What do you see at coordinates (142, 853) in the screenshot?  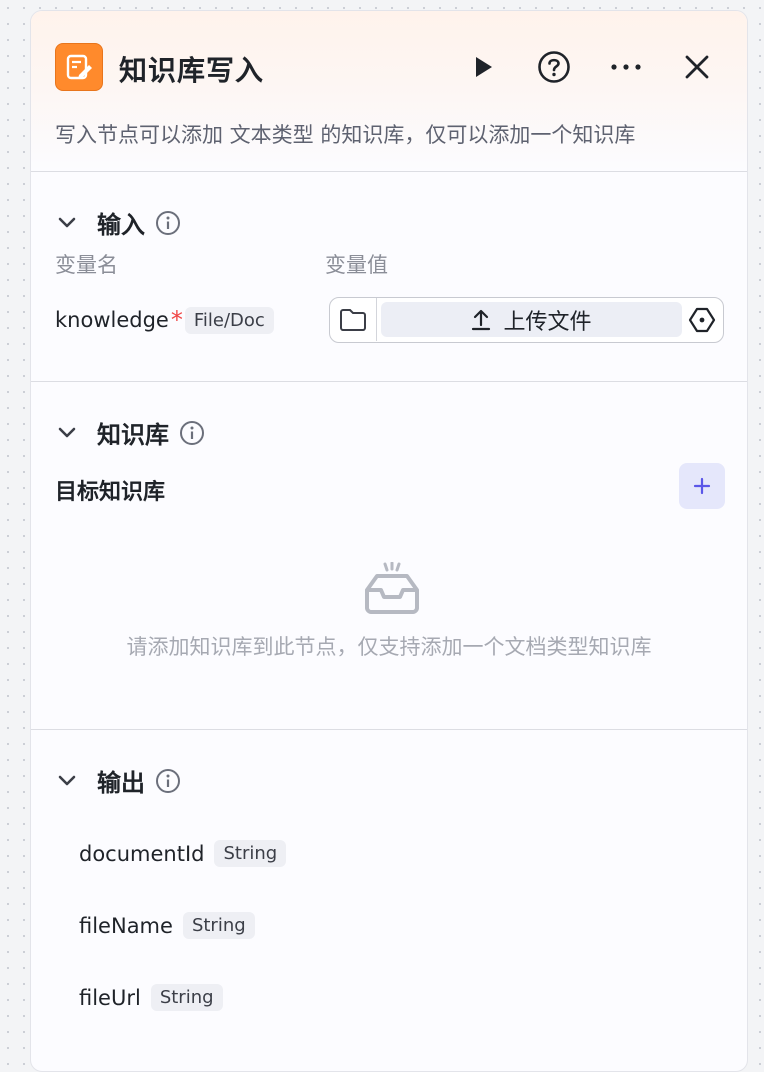 I see `output-name: documentId` at bounding box center [142, 853].